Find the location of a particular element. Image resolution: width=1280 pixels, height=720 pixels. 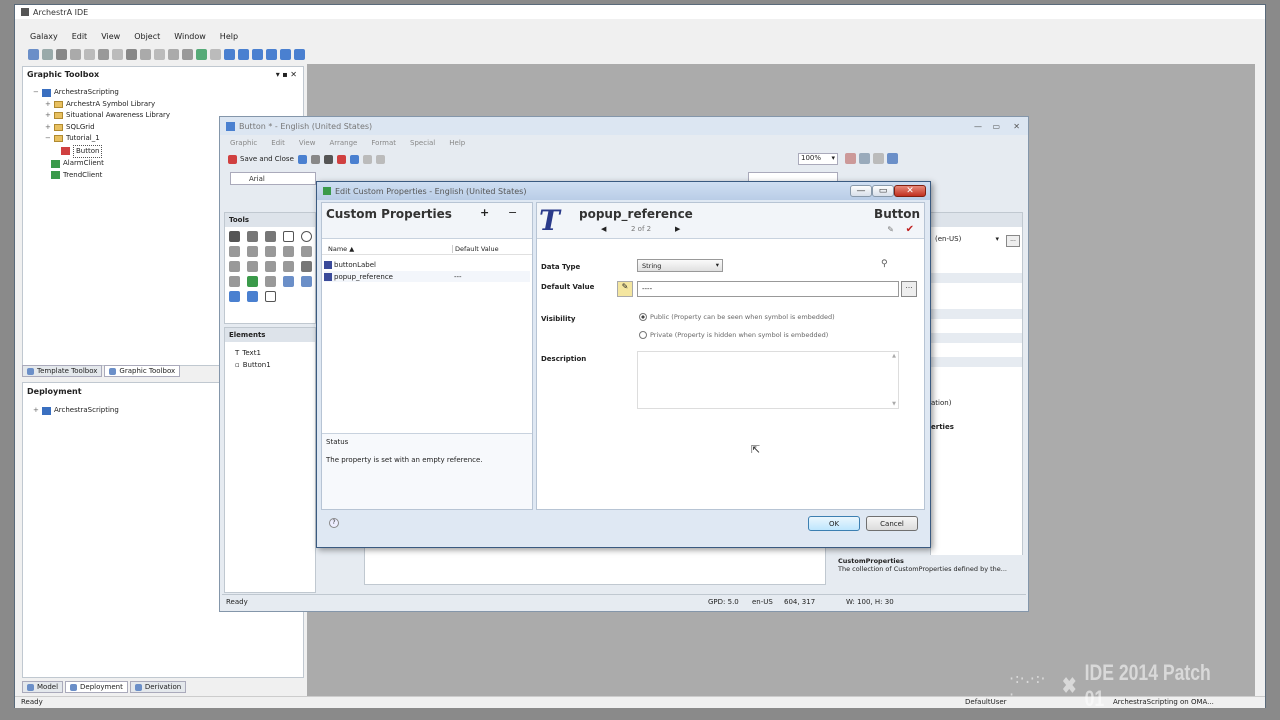

tab-deployment: Deployment is located at coordinates (96, 687).